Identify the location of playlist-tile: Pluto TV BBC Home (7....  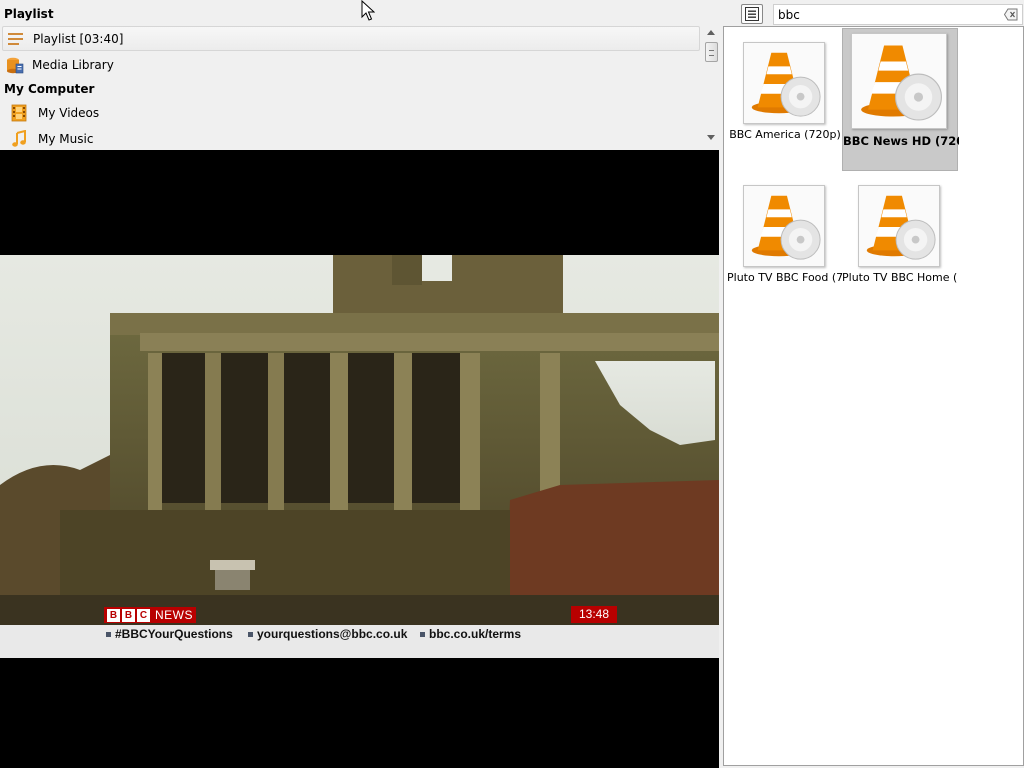
(900, 247).